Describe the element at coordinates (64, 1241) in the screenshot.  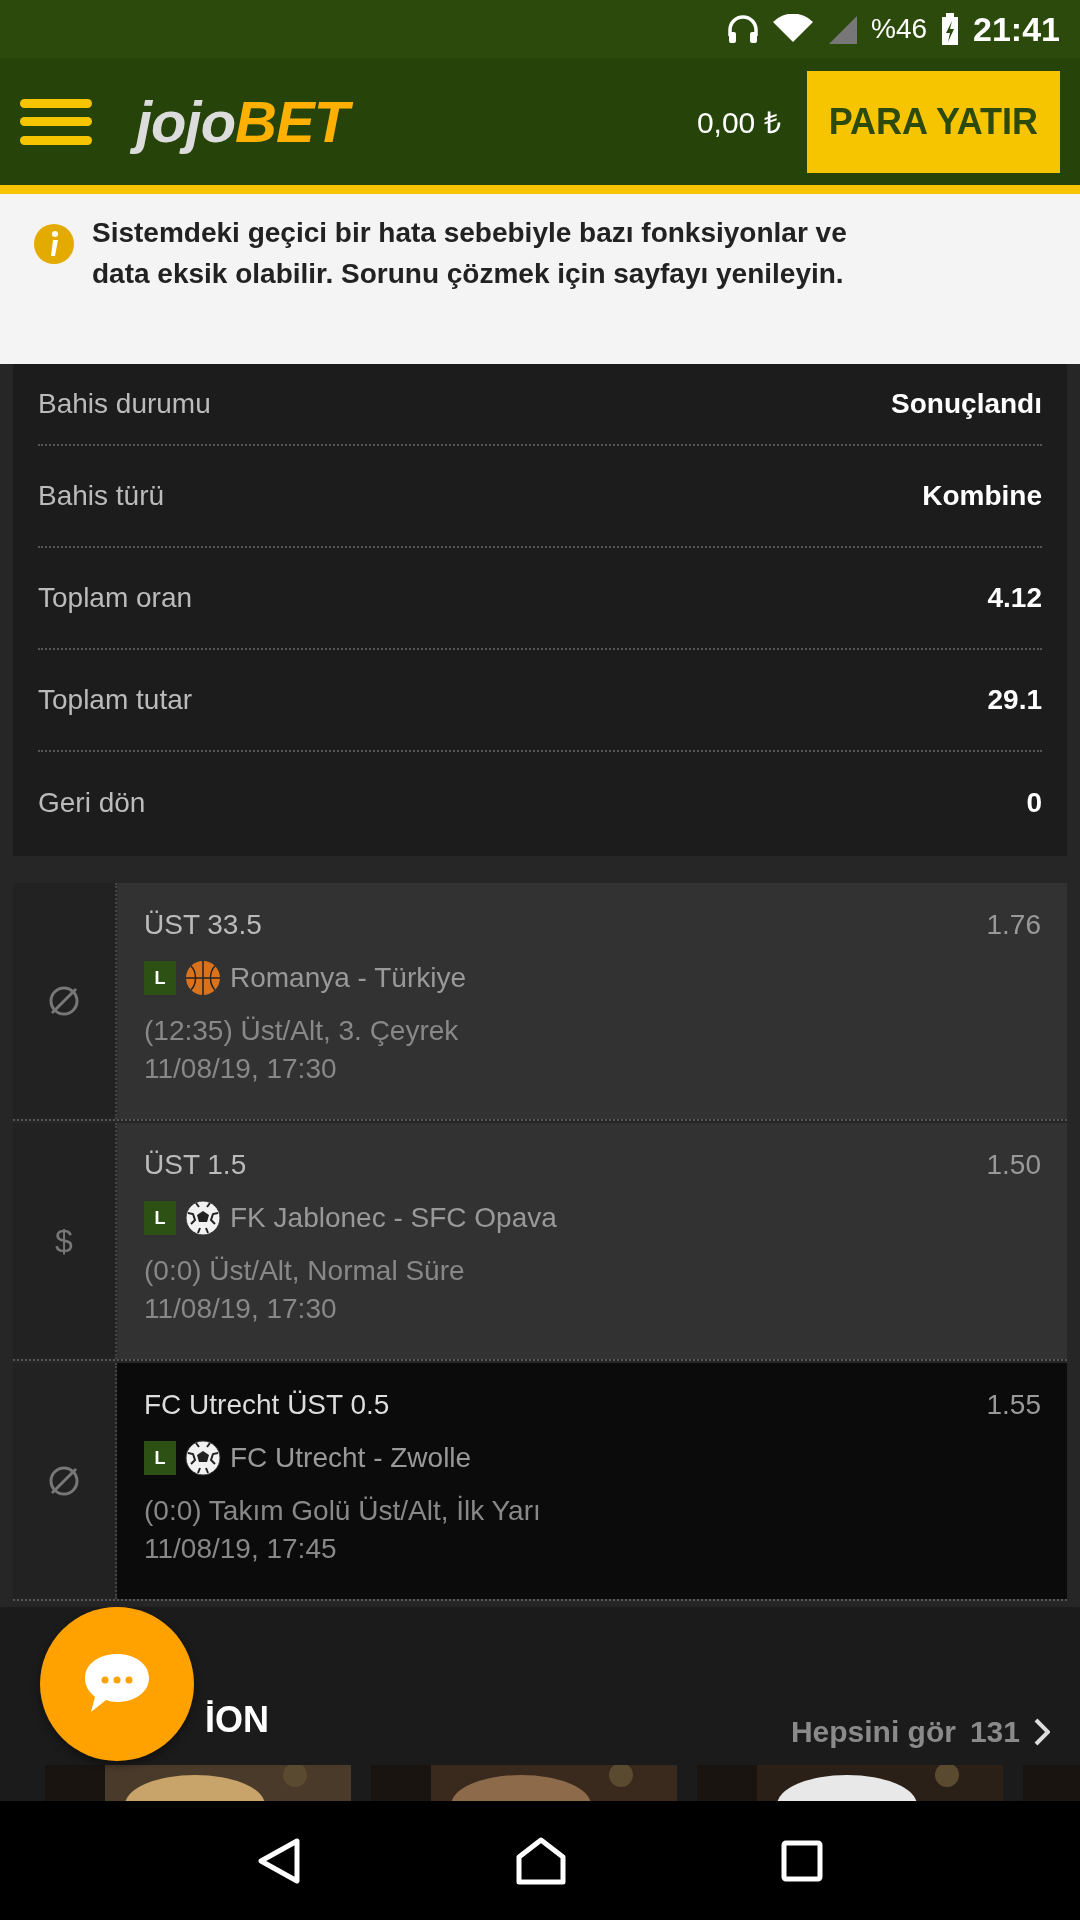
I see `dollar-sign: $` at that location.